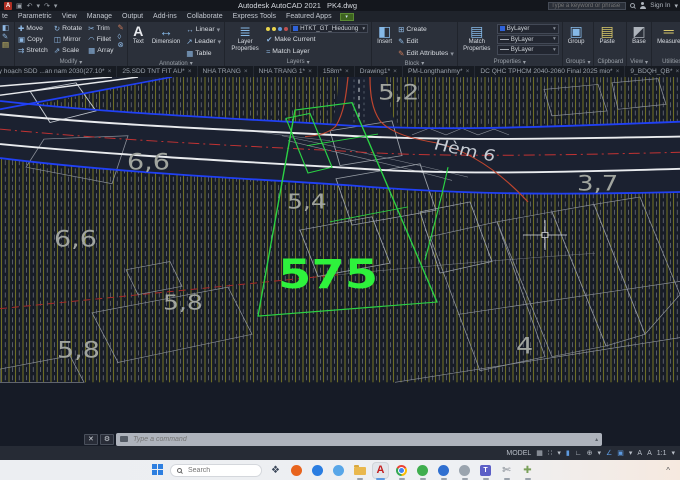 The width and height of the screenshot is (680, 480). What do you see at coordinates (107, 439) in the screenshot?
I see `command-customize-icon: ⚙` at bounding box center [107, 439].